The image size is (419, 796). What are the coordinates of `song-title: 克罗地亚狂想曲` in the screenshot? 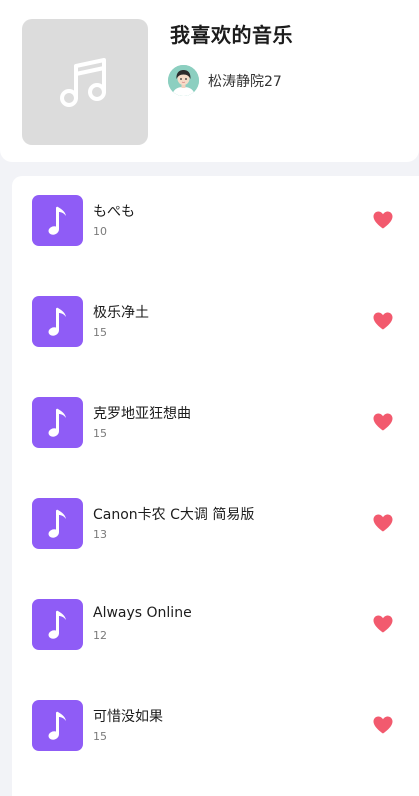 It's located at (142, 414).